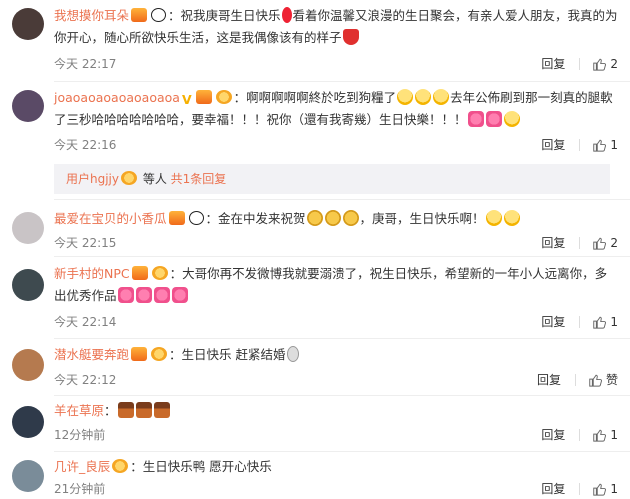 This screenshot has width=630, height=499. What do you see at coordinates (422, 218) in the screenshot?
I see `comment-text-continued: ，庚哥，生日快乐啊！` at bounding box center [422, 218].